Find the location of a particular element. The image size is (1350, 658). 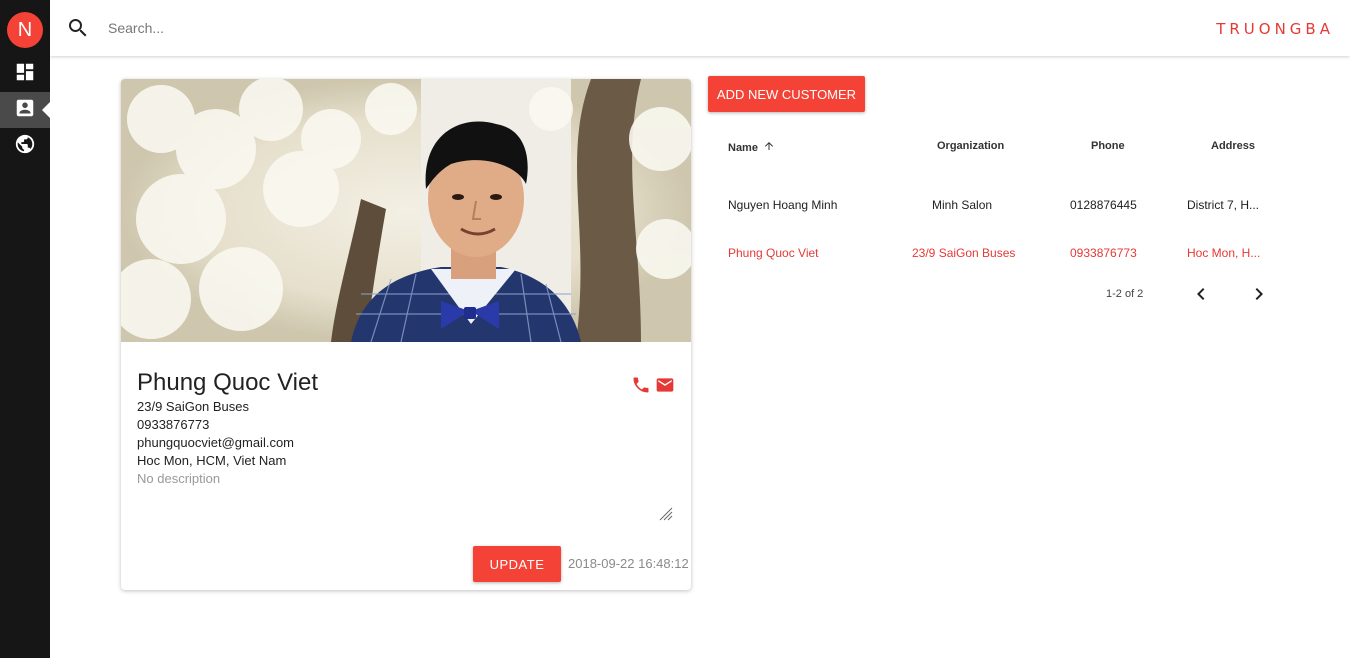

customer-organization: 23/9 SaiGon Buses is located at coordinates (193, 406).